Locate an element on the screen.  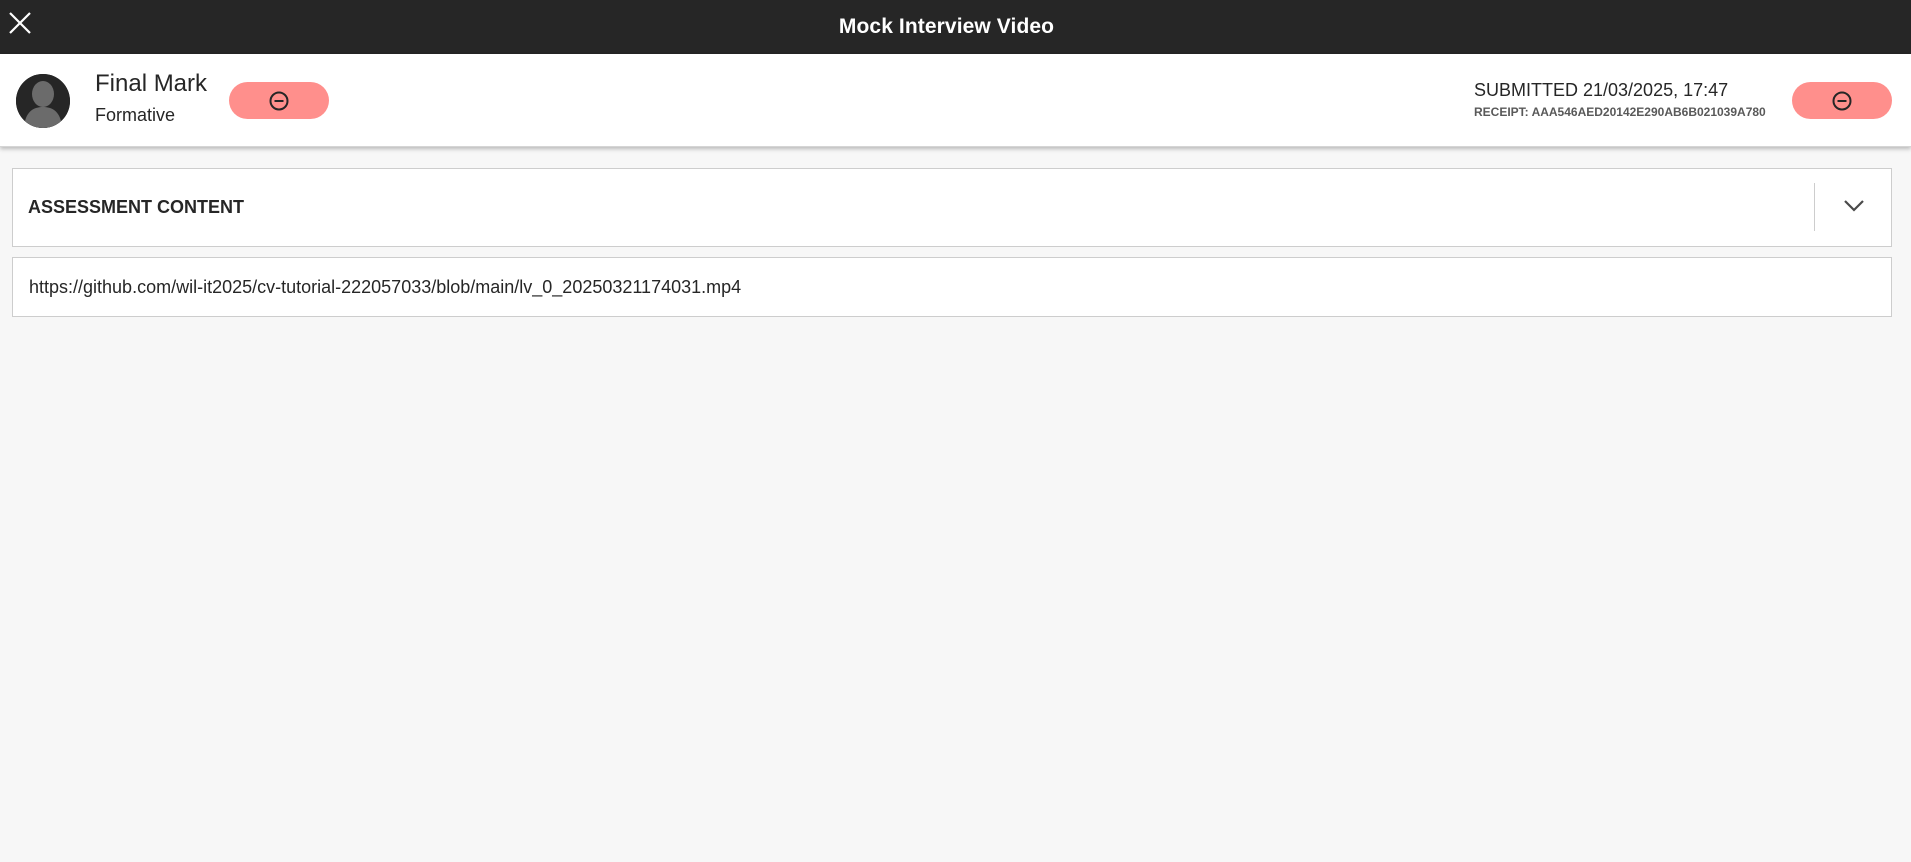
assessment-content-accordion: ASSESSMENT CONTENT is located at coordinates (952, 207).